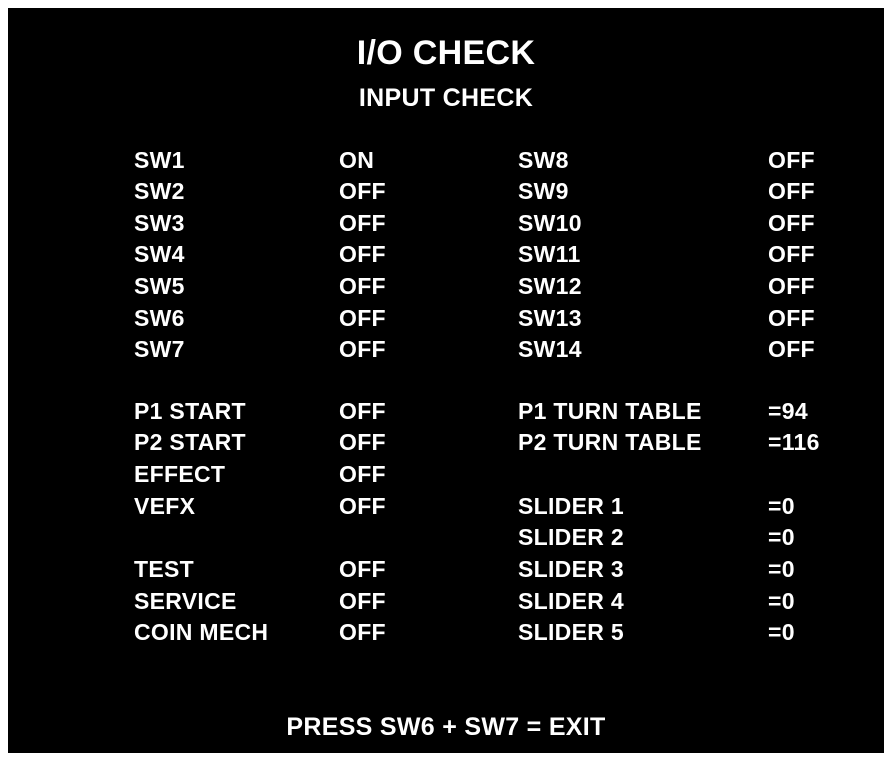 Image resolution: width=892 pixels, height=761 pixels. I want to click on switch-status-sw10: OFF, so click(791, 223).